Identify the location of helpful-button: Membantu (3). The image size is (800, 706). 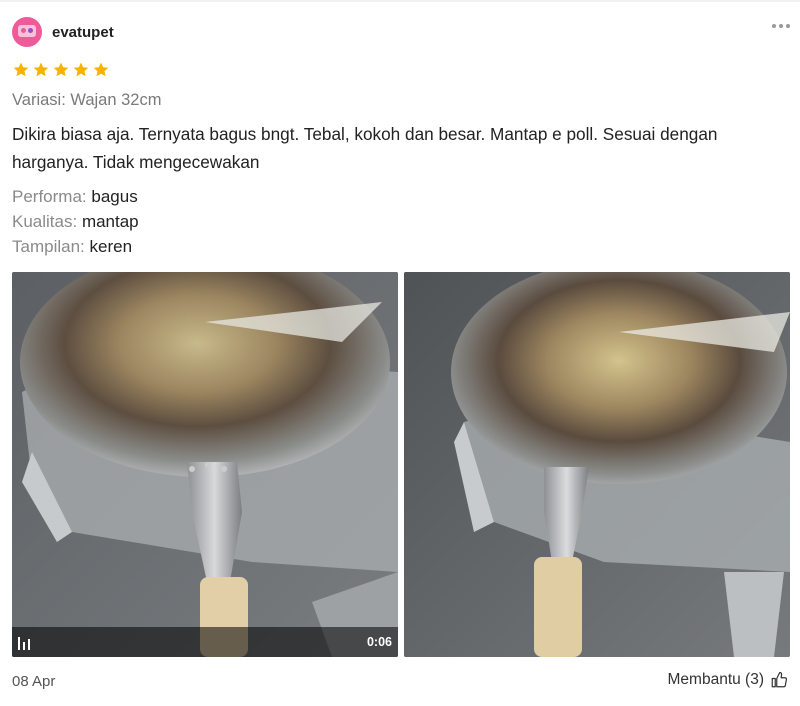
(728, 680).